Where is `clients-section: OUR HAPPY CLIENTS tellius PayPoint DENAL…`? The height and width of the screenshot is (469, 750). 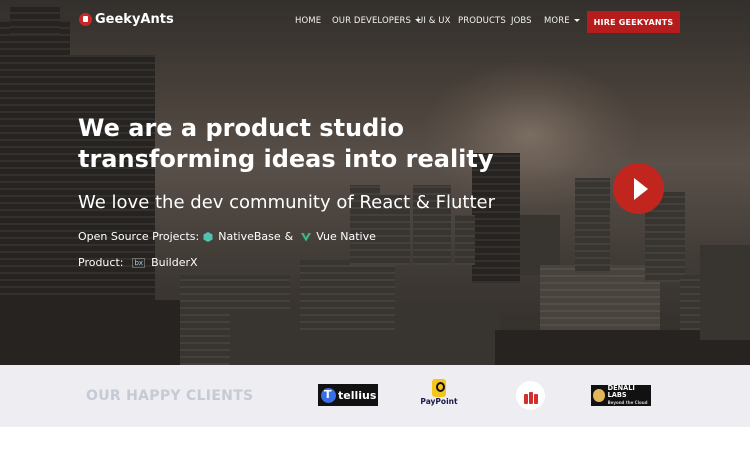
clients-section: OUR HAPPY CLIENTS tellius PayPoint DENAL… is located at coordinates (375, 396).